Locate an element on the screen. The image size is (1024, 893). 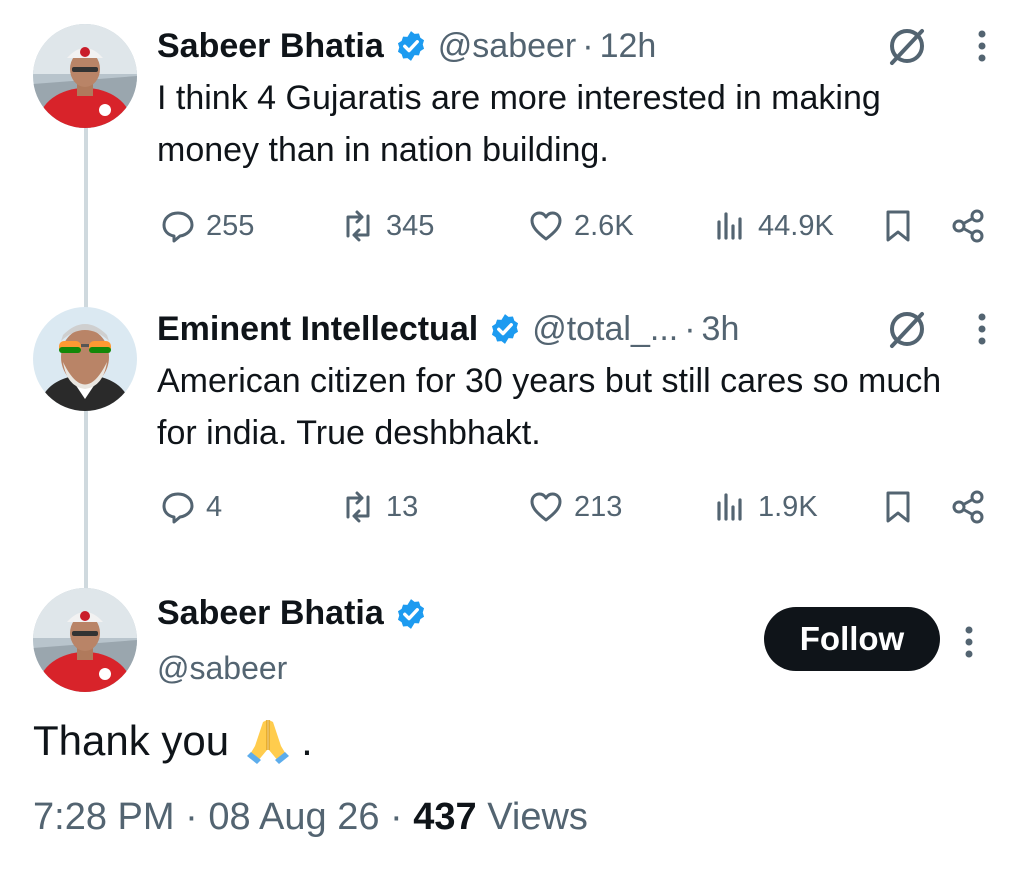
tweet-time: 3h is located at coordinates (721, 329).